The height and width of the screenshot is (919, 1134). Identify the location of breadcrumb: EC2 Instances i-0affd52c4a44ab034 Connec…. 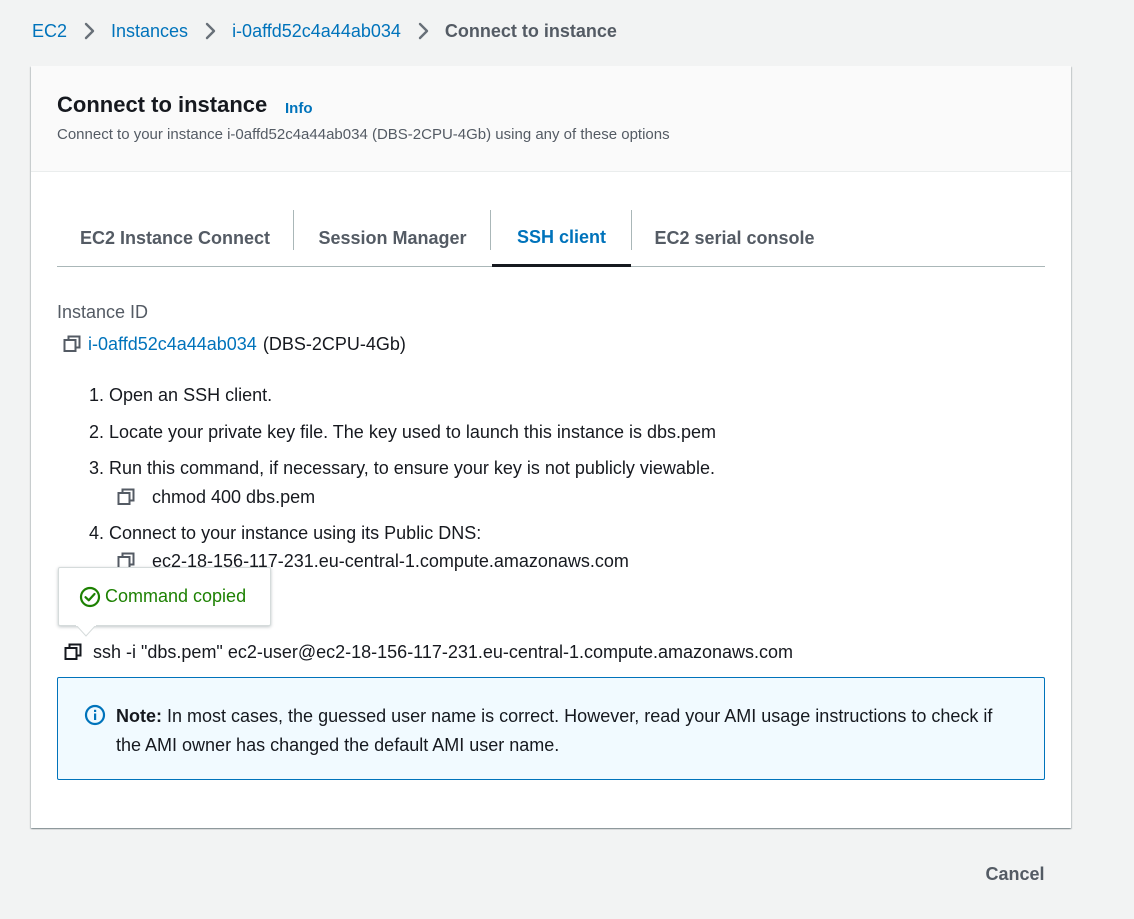
(324, 31).